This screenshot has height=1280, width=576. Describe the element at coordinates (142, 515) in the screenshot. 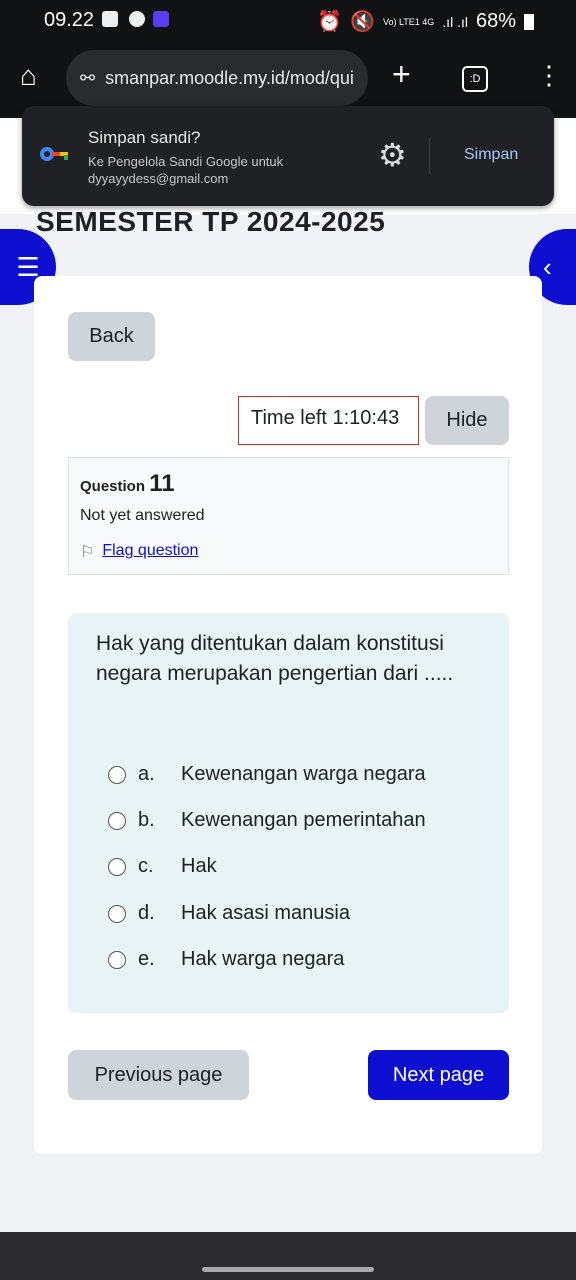

I see `question-status: Not yet answered` at that location.